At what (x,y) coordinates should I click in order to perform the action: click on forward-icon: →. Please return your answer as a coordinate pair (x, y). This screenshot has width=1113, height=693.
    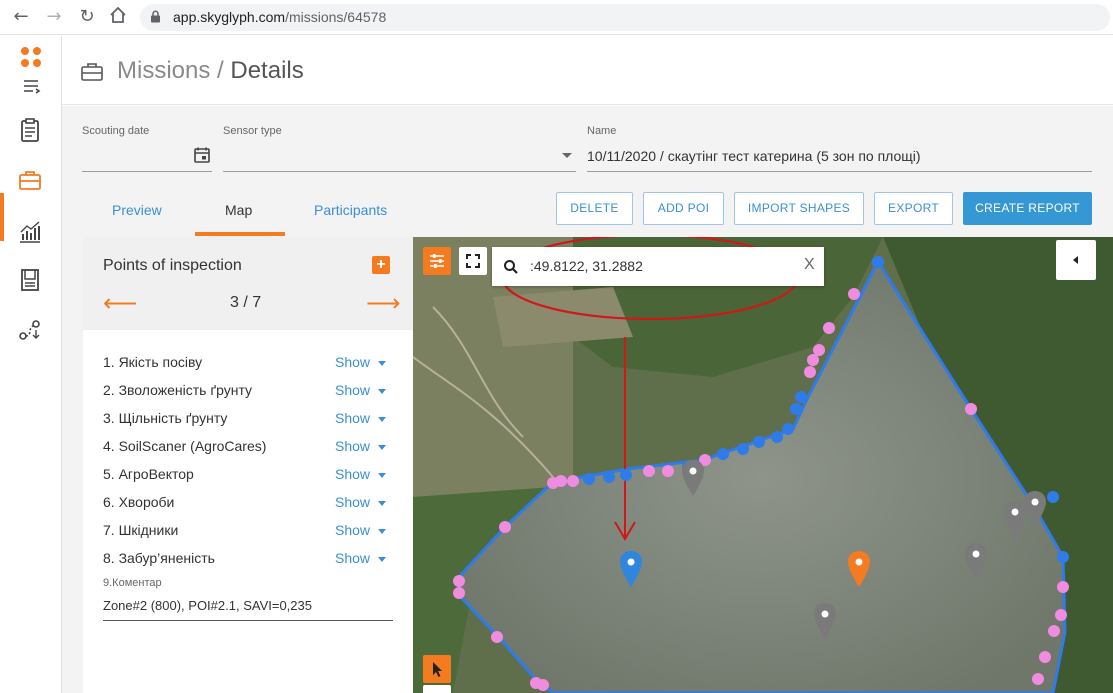
    Looking at the image, I should click on (54, 17).